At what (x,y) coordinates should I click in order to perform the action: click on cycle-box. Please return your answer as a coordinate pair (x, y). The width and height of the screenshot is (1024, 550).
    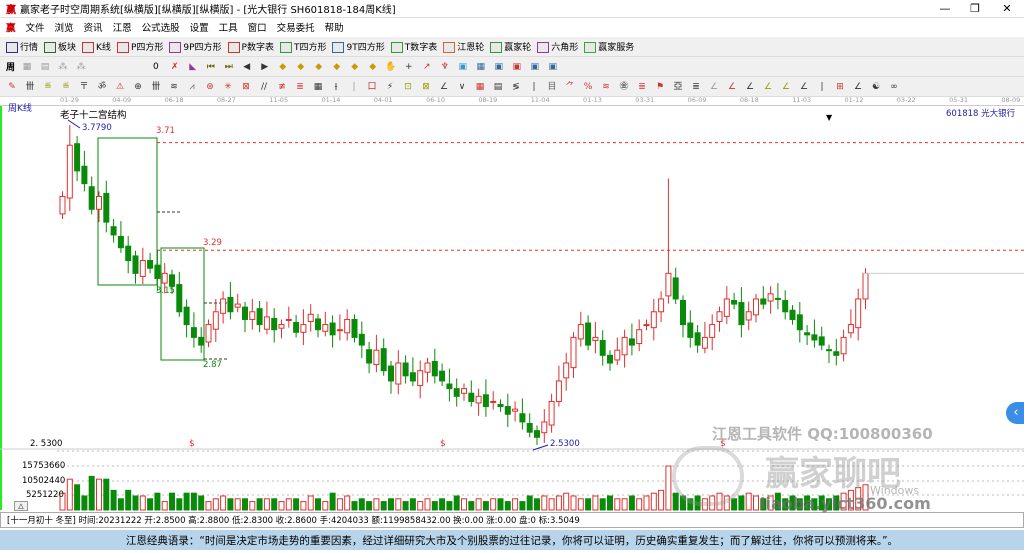
    Looking at the image, I should click on (182, 304).